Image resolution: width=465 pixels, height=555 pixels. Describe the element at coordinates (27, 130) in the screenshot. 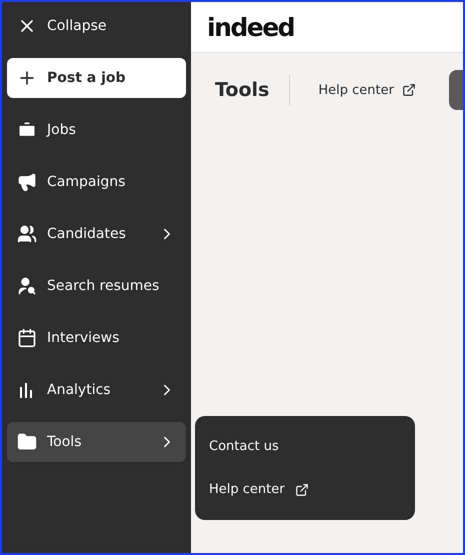

I see `briefcase-icon` at that location.